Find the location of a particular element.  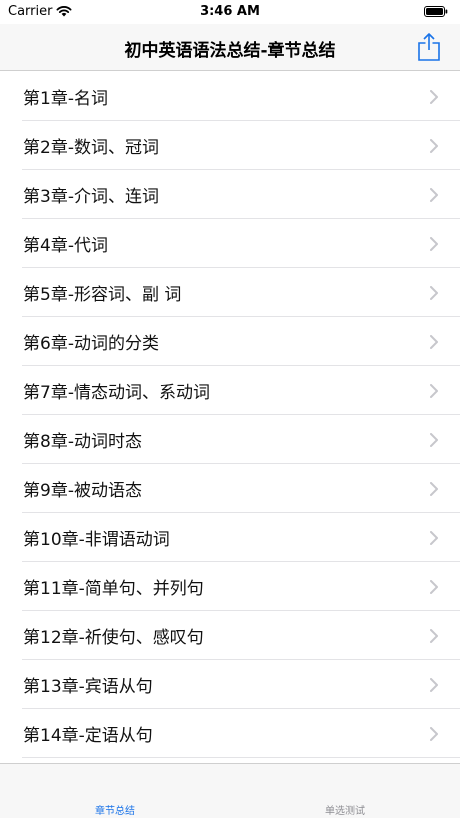

status-bar: Carrier 3:46 AM is located at coordinates (230, 12).